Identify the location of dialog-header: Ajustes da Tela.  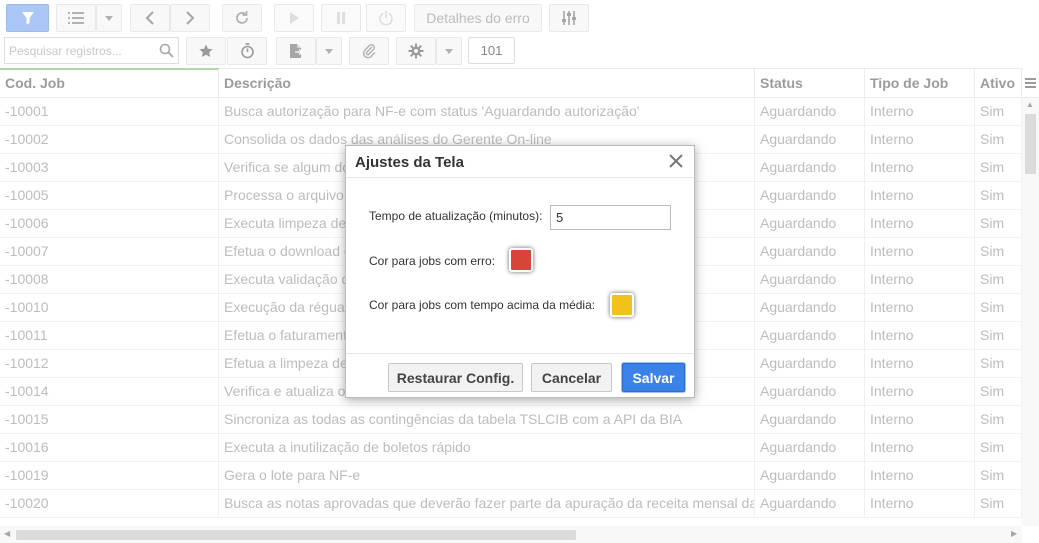
(520, 162).